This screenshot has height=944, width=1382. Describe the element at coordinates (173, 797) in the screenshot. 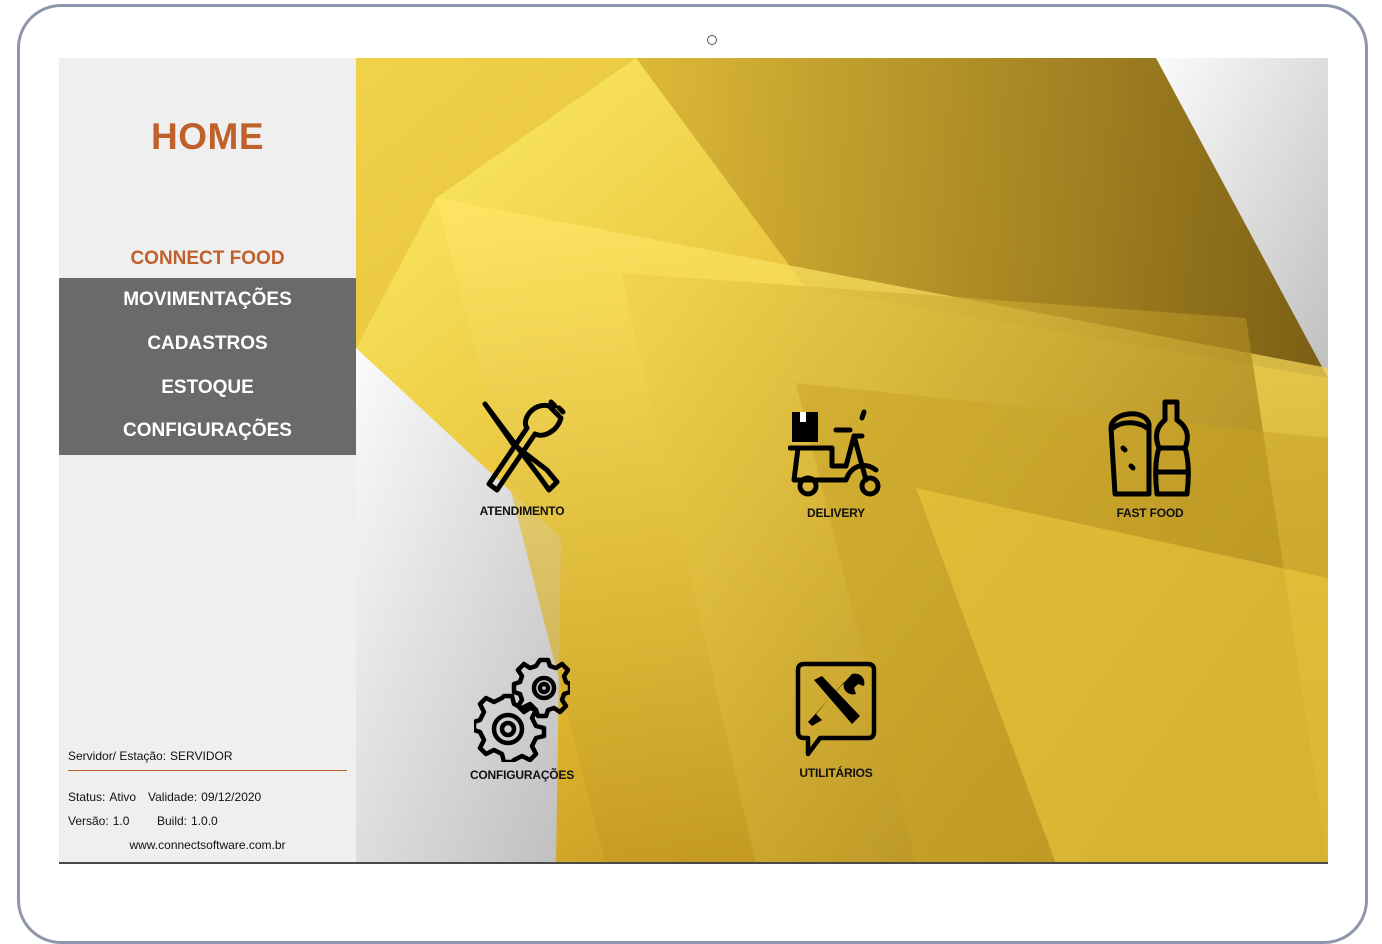

I see `validade-label: Validade:` at that location.